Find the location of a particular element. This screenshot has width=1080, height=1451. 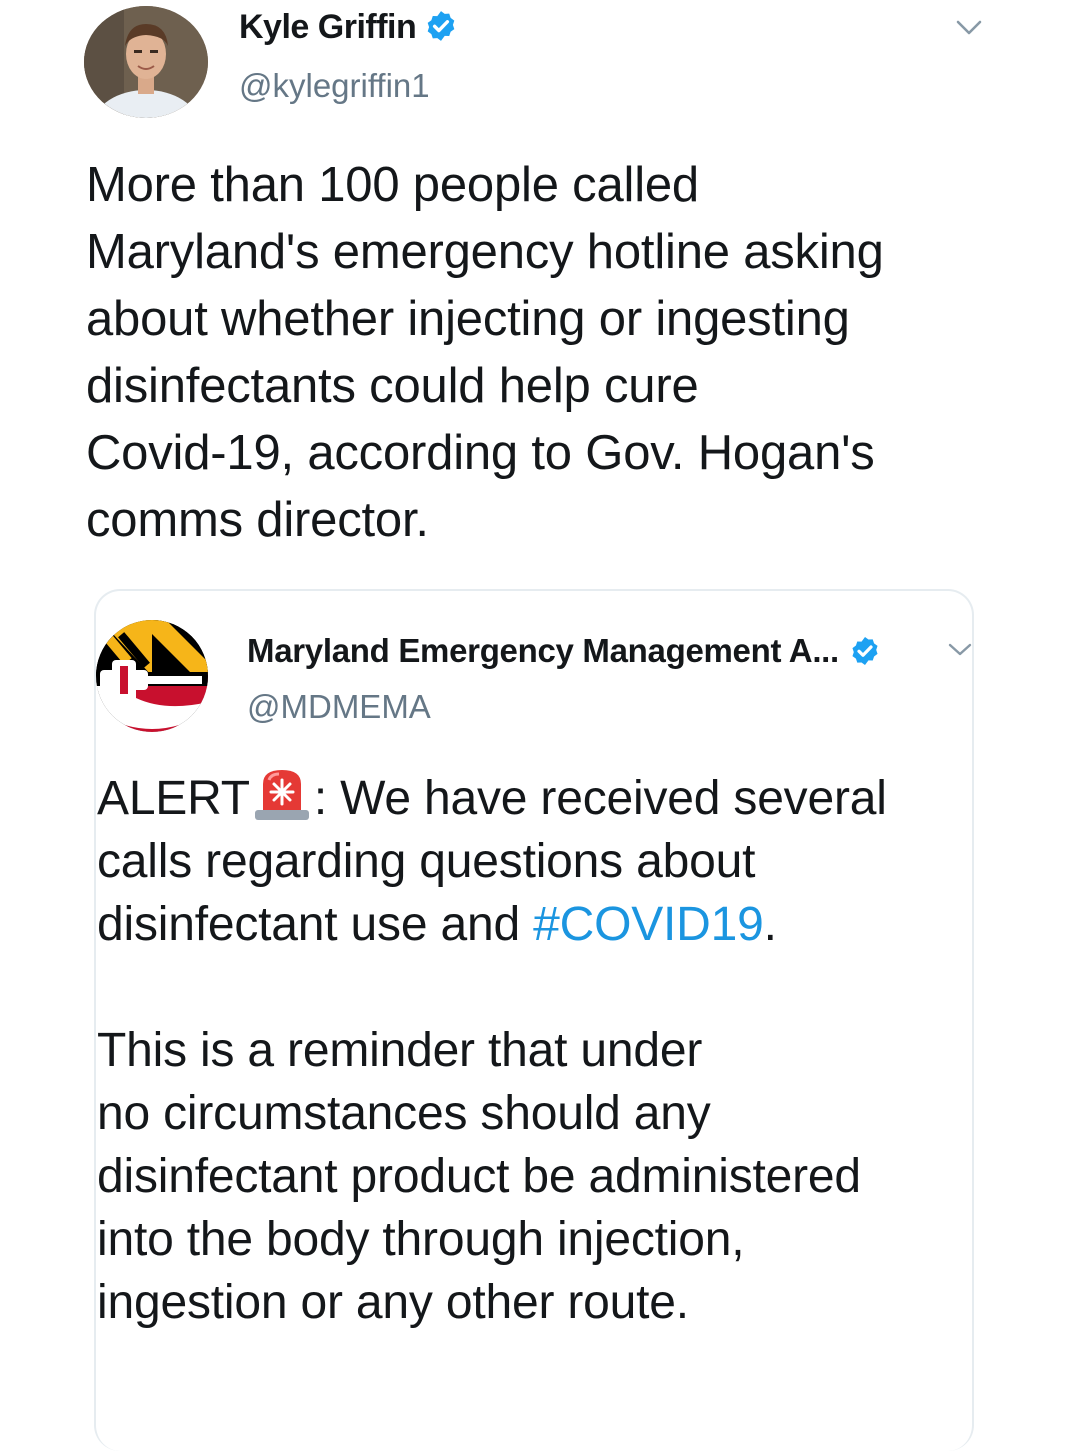

quoted-text-line: disinfectant use and #COVID19. is located at coordinates (537, 924).